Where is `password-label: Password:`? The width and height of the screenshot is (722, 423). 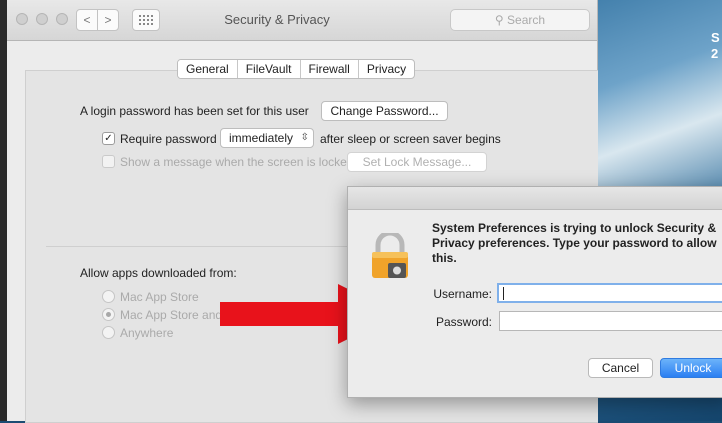 password-label: Password: is located at coordinates (463, 322).